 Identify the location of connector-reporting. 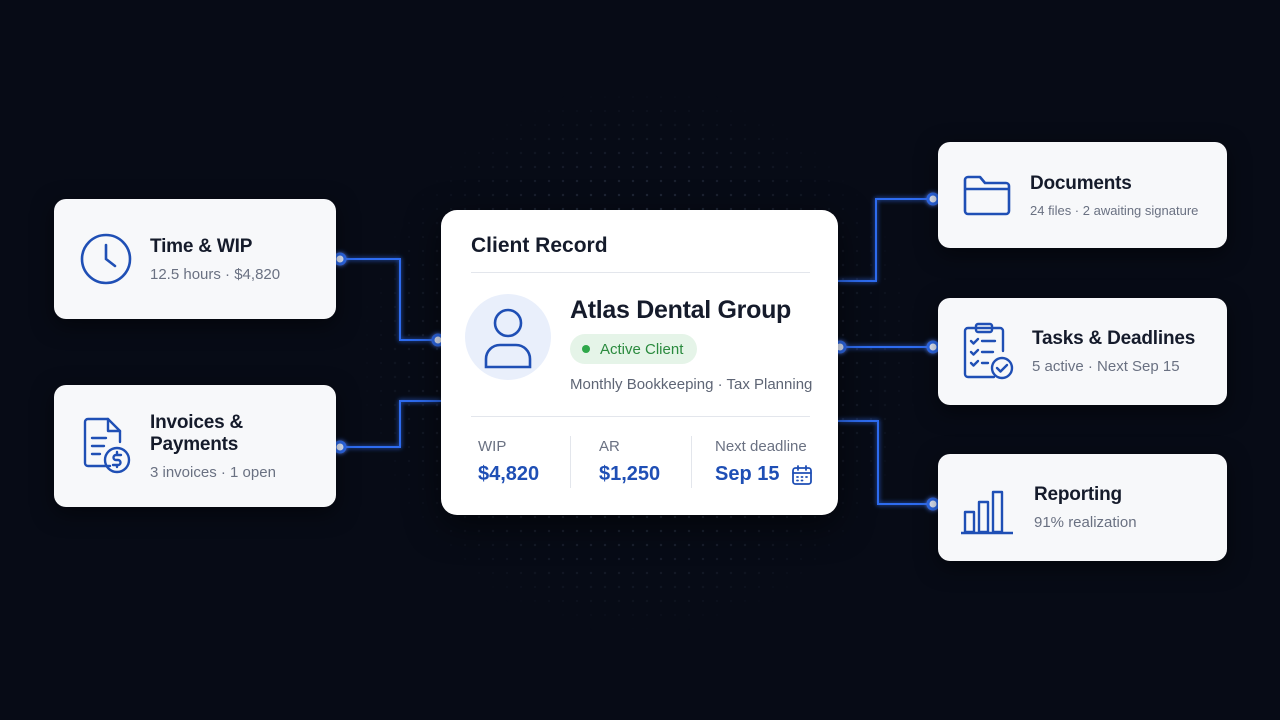
(885, 462).